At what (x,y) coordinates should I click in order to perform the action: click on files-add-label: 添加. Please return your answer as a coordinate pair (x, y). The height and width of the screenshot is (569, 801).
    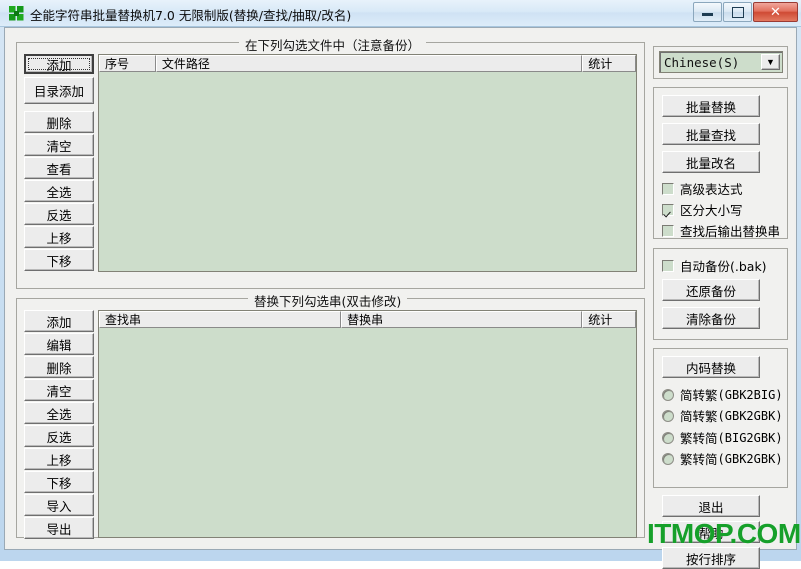
    Looking at the image, I should click on (59, 65).